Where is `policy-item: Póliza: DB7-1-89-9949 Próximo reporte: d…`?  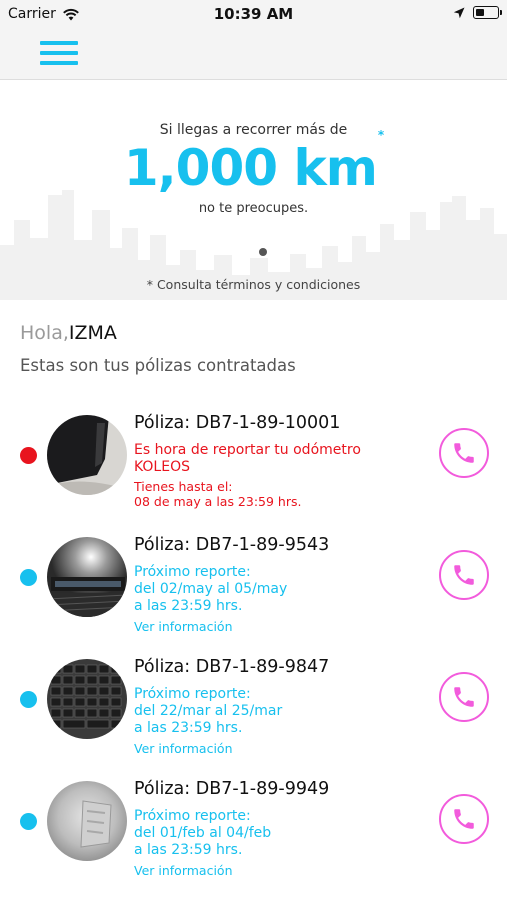 policy-item: Póliza: DB7-1-89-9949 Próximo reporte: d… is located at coordinates (253, 830).